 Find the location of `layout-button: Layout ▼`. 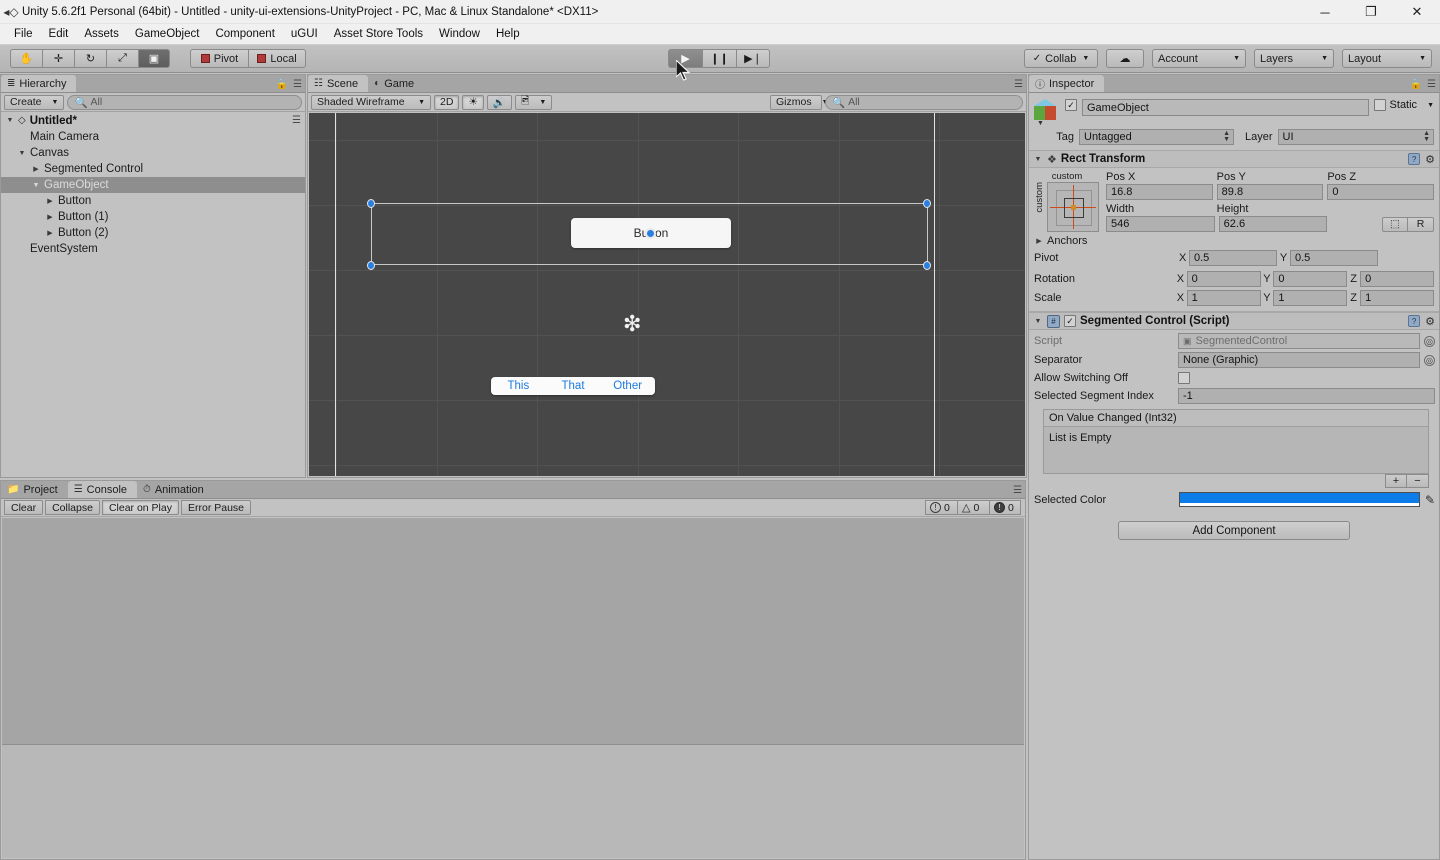

layout-button: Layout ▼ is located at coordinates (1387, 58).